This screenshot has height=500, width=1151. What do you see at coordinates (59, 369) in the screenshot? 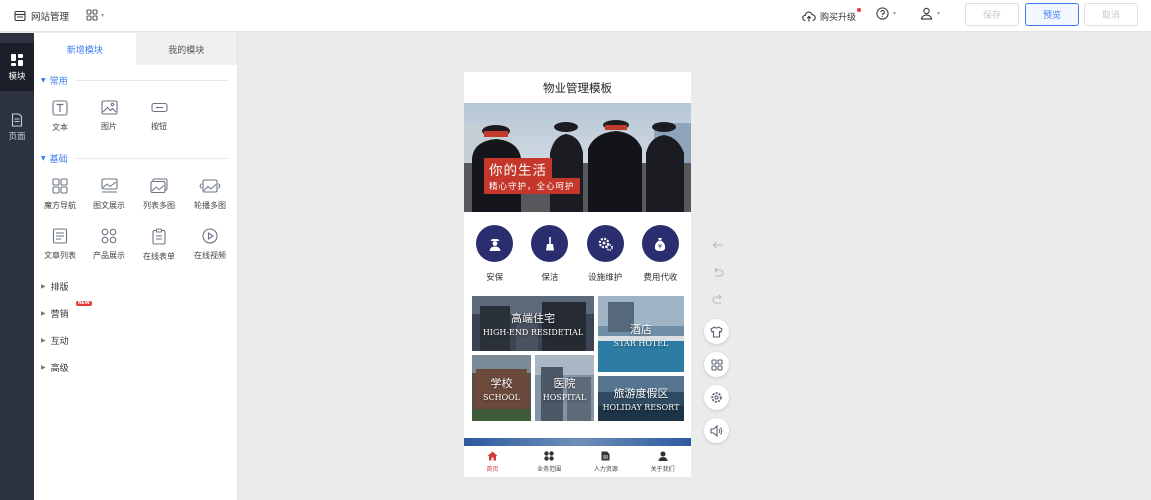
I see `section-title: 高级` at bounding box center [59, 369].